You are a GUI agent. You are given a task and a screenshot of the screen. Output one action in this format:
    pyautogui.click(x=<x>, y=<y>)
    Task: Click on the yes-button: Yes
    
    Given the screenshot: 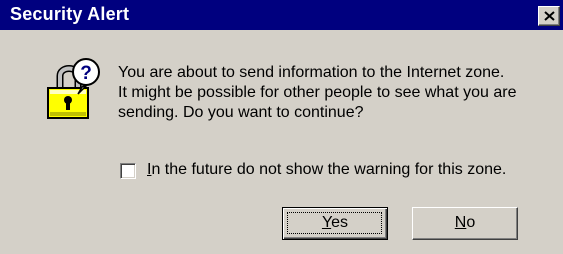 What is the action you would take?
    pyautogui.click(x=335, y=223)
    